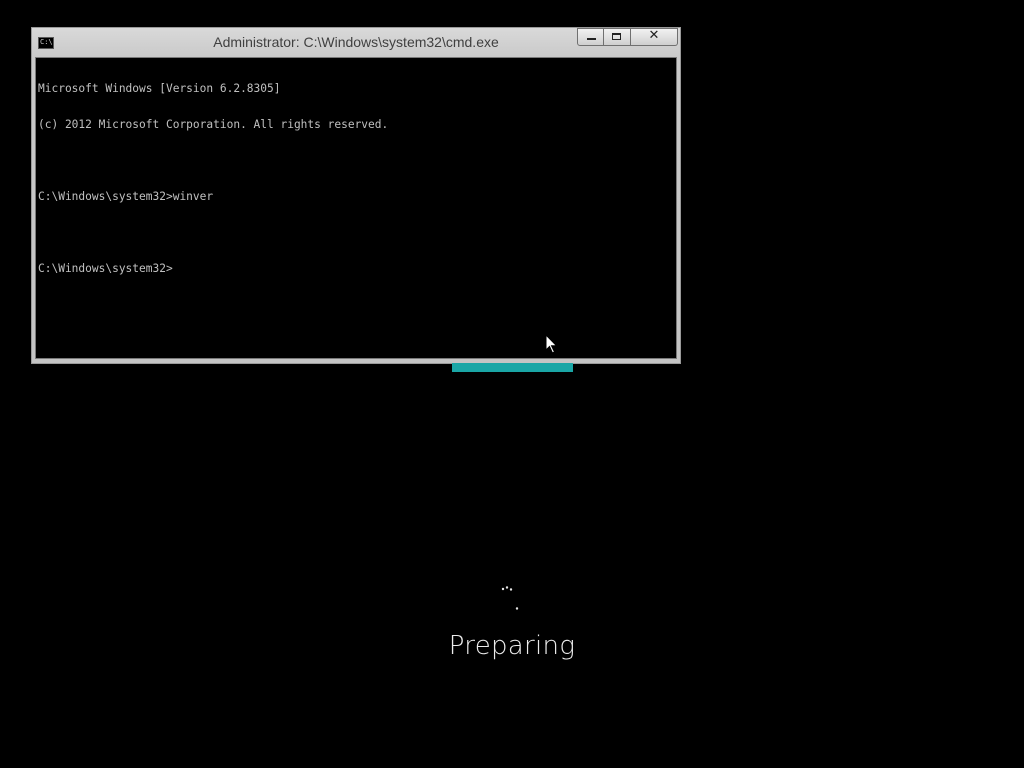 This screenshot has height=768, width=1024. I want to click on maximize-icon, so click(616, 36).